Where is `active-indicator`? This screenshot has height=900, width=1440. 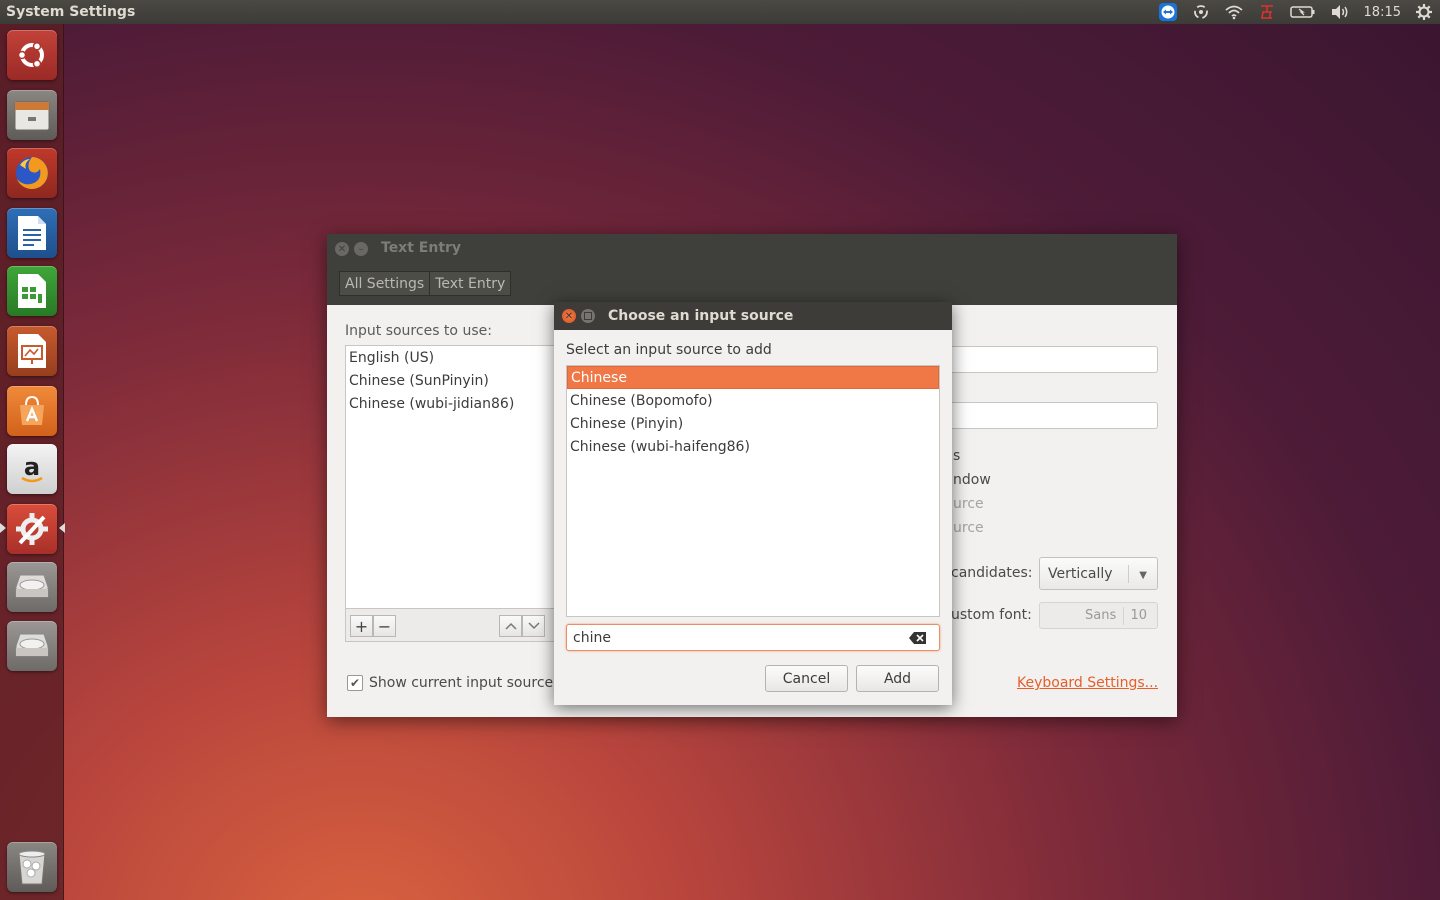
active-indicator is located at coordinates (3, 528).